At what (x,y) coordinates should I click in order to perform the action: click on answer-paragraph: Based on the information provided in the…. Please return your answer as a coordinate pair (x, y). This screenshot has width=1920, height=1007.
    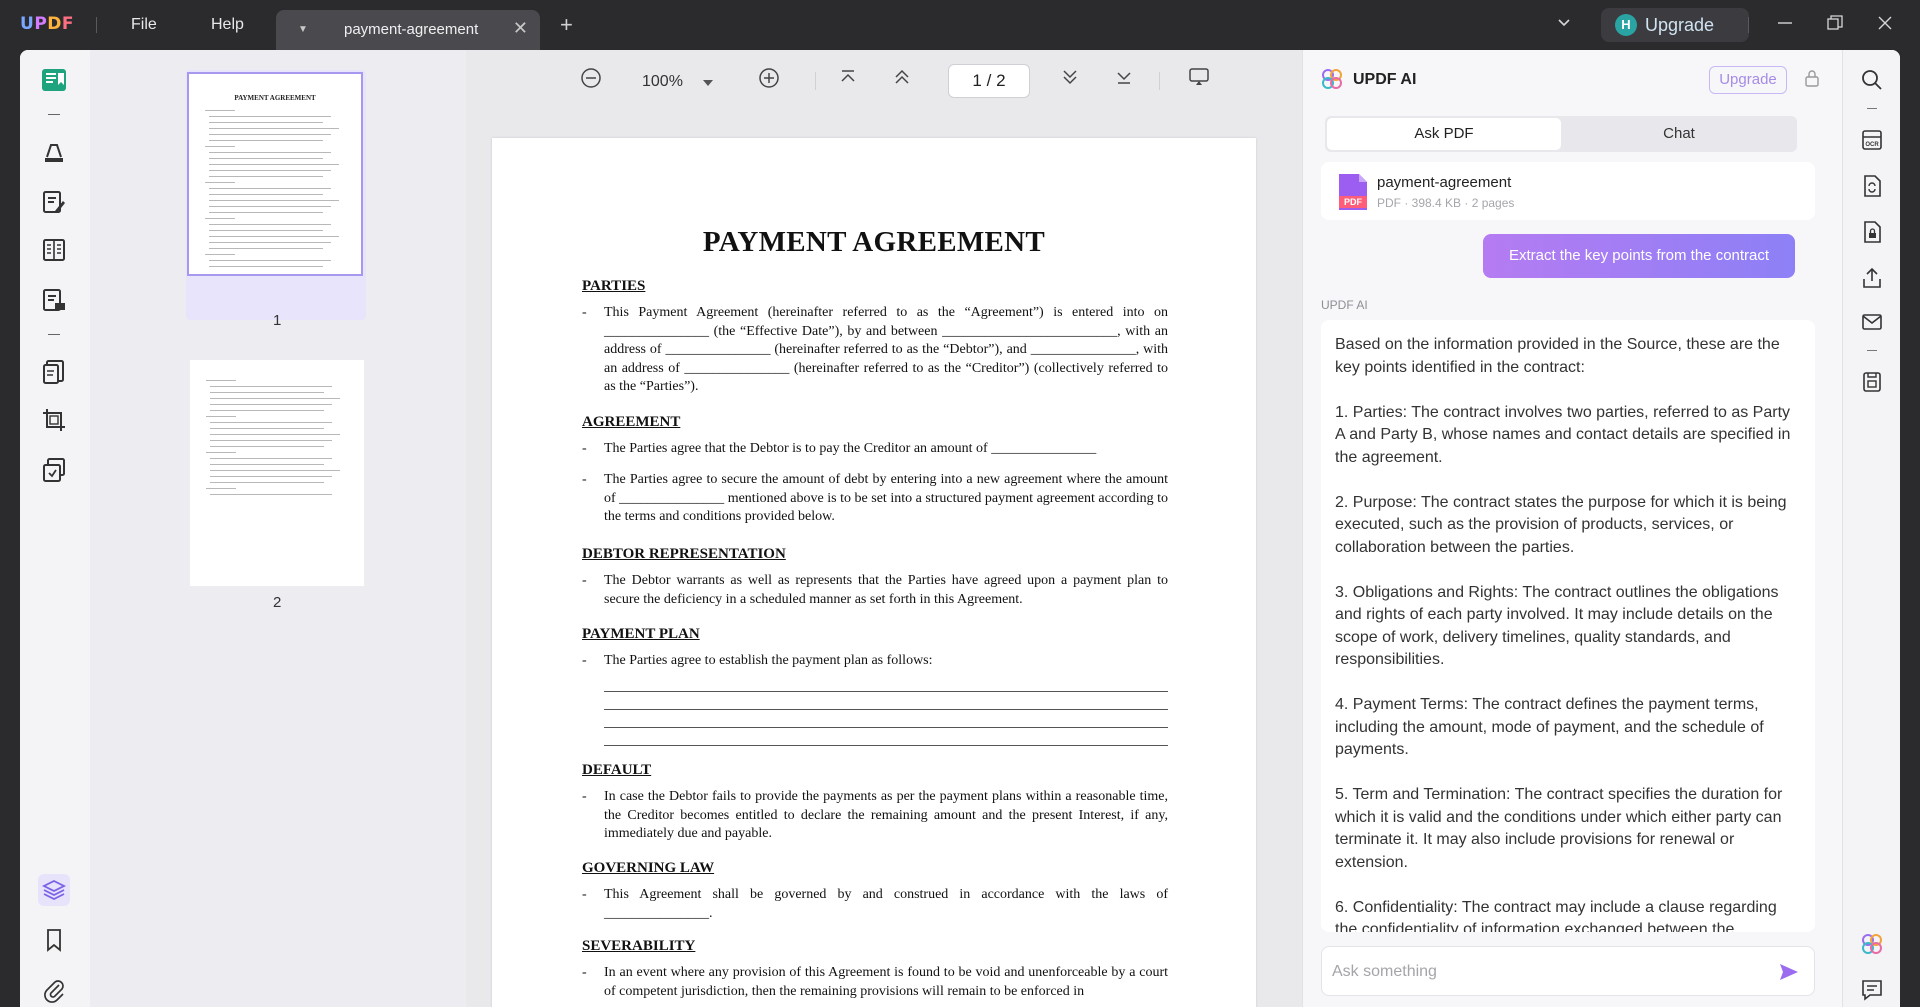
    Looking at the image, I should click on (1557, 356).